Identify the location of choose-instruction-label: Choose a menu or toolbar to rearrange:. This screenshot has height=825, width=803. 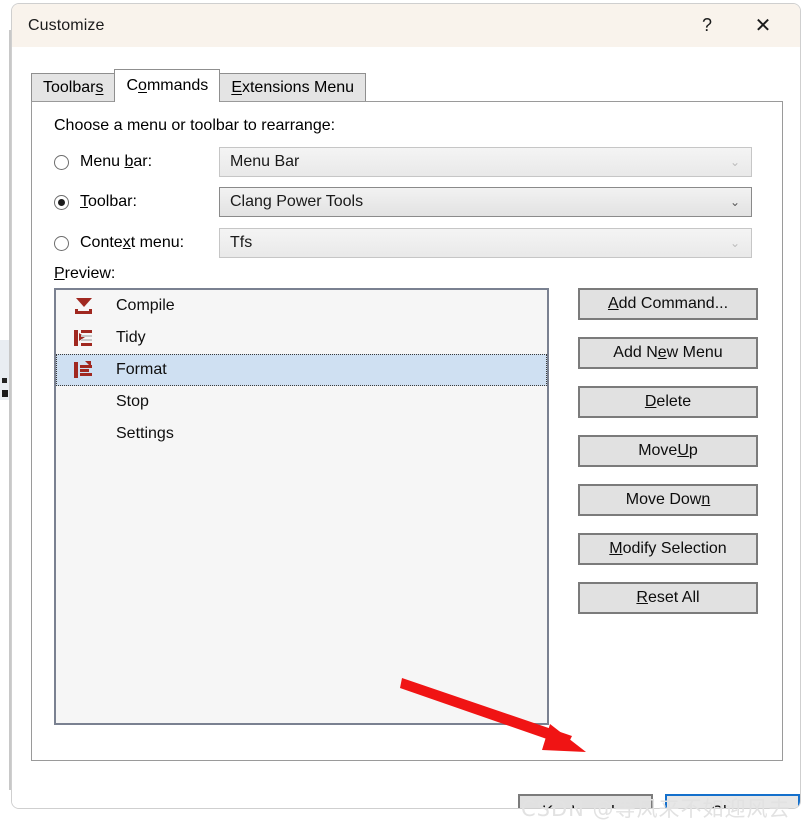
(195, 125).